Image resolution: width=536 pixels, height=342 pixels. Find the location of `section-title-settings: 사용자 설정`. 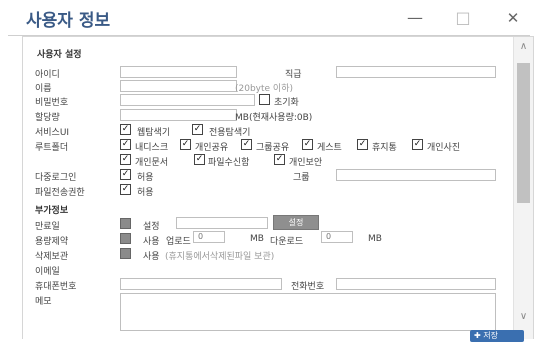

section-title-settings: 사용자 설정 is located at coordinates (59, 55).